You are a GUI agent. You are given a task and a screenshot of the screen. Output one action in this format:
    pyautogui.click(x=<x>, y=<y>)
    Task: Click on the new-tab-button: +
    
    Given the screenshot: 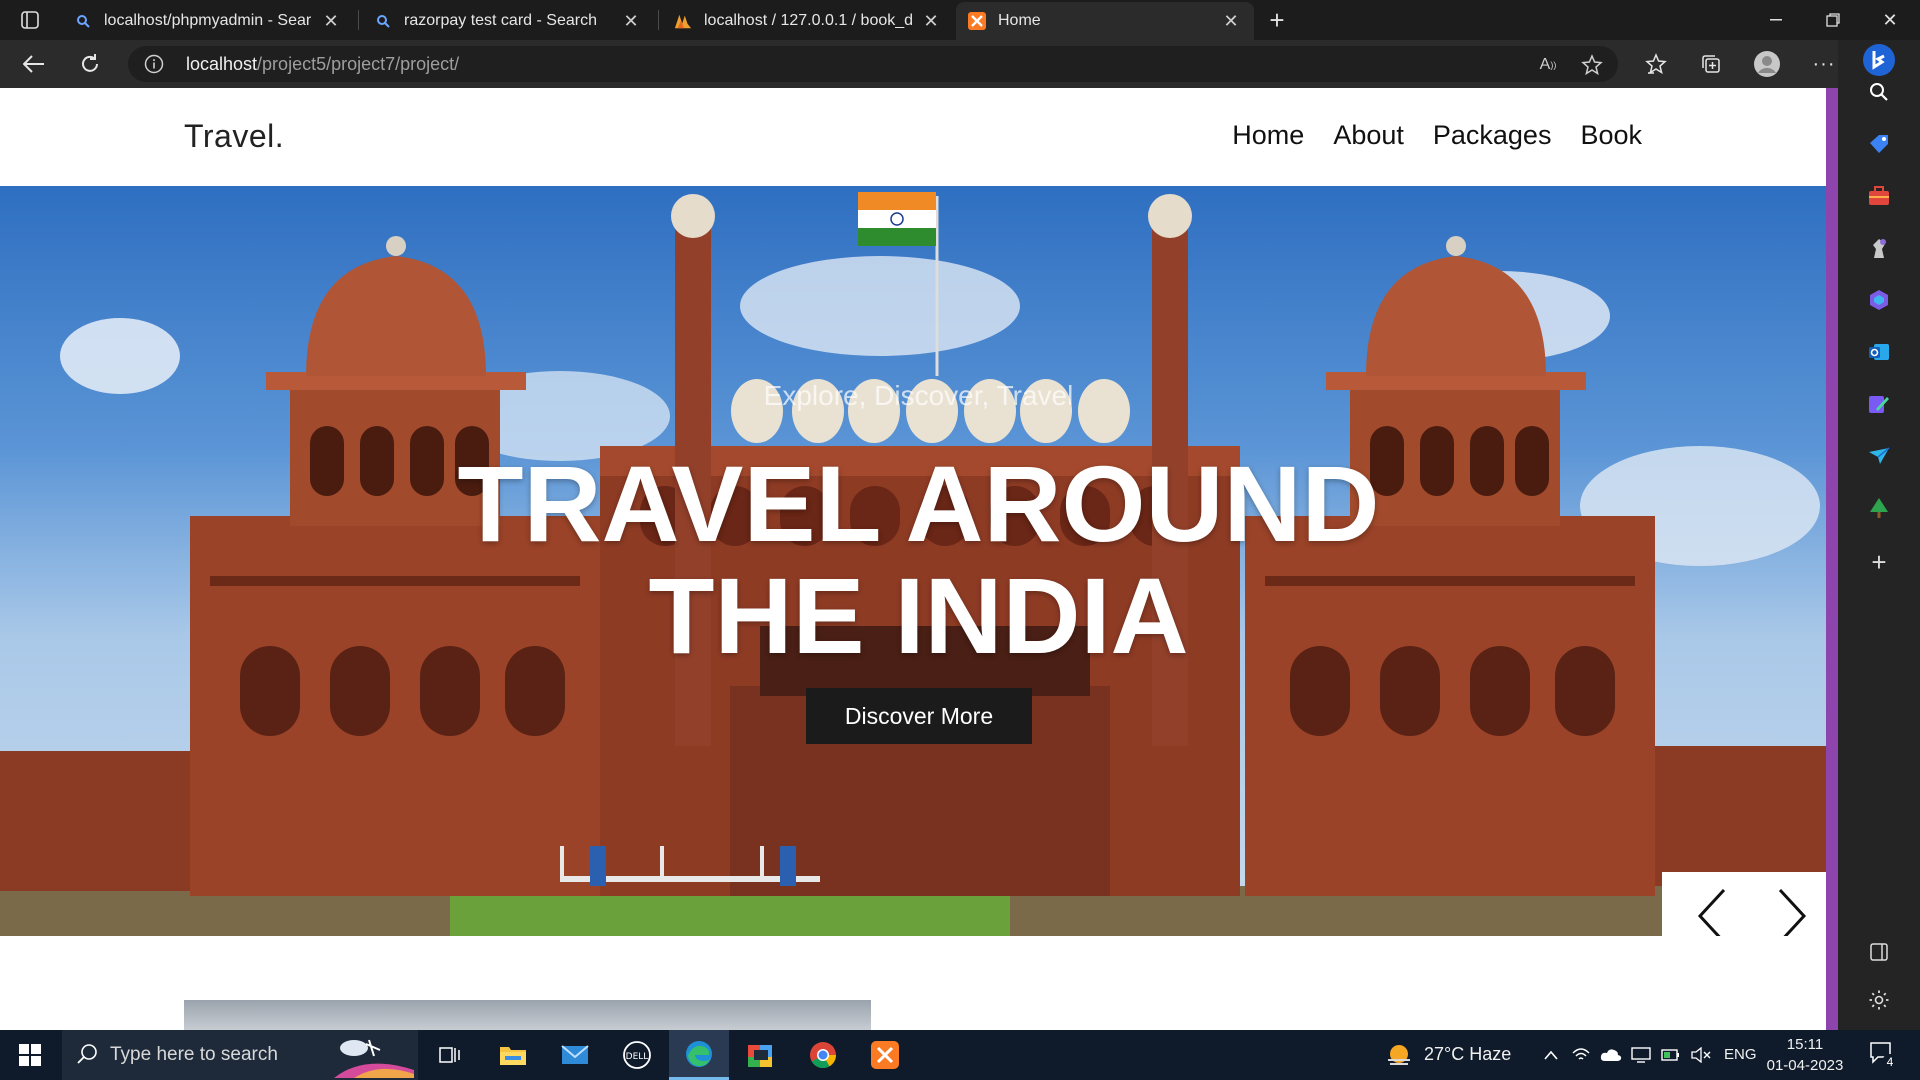 What is the action you would take?
    pyautogui.click(x=1277, y=20)
    